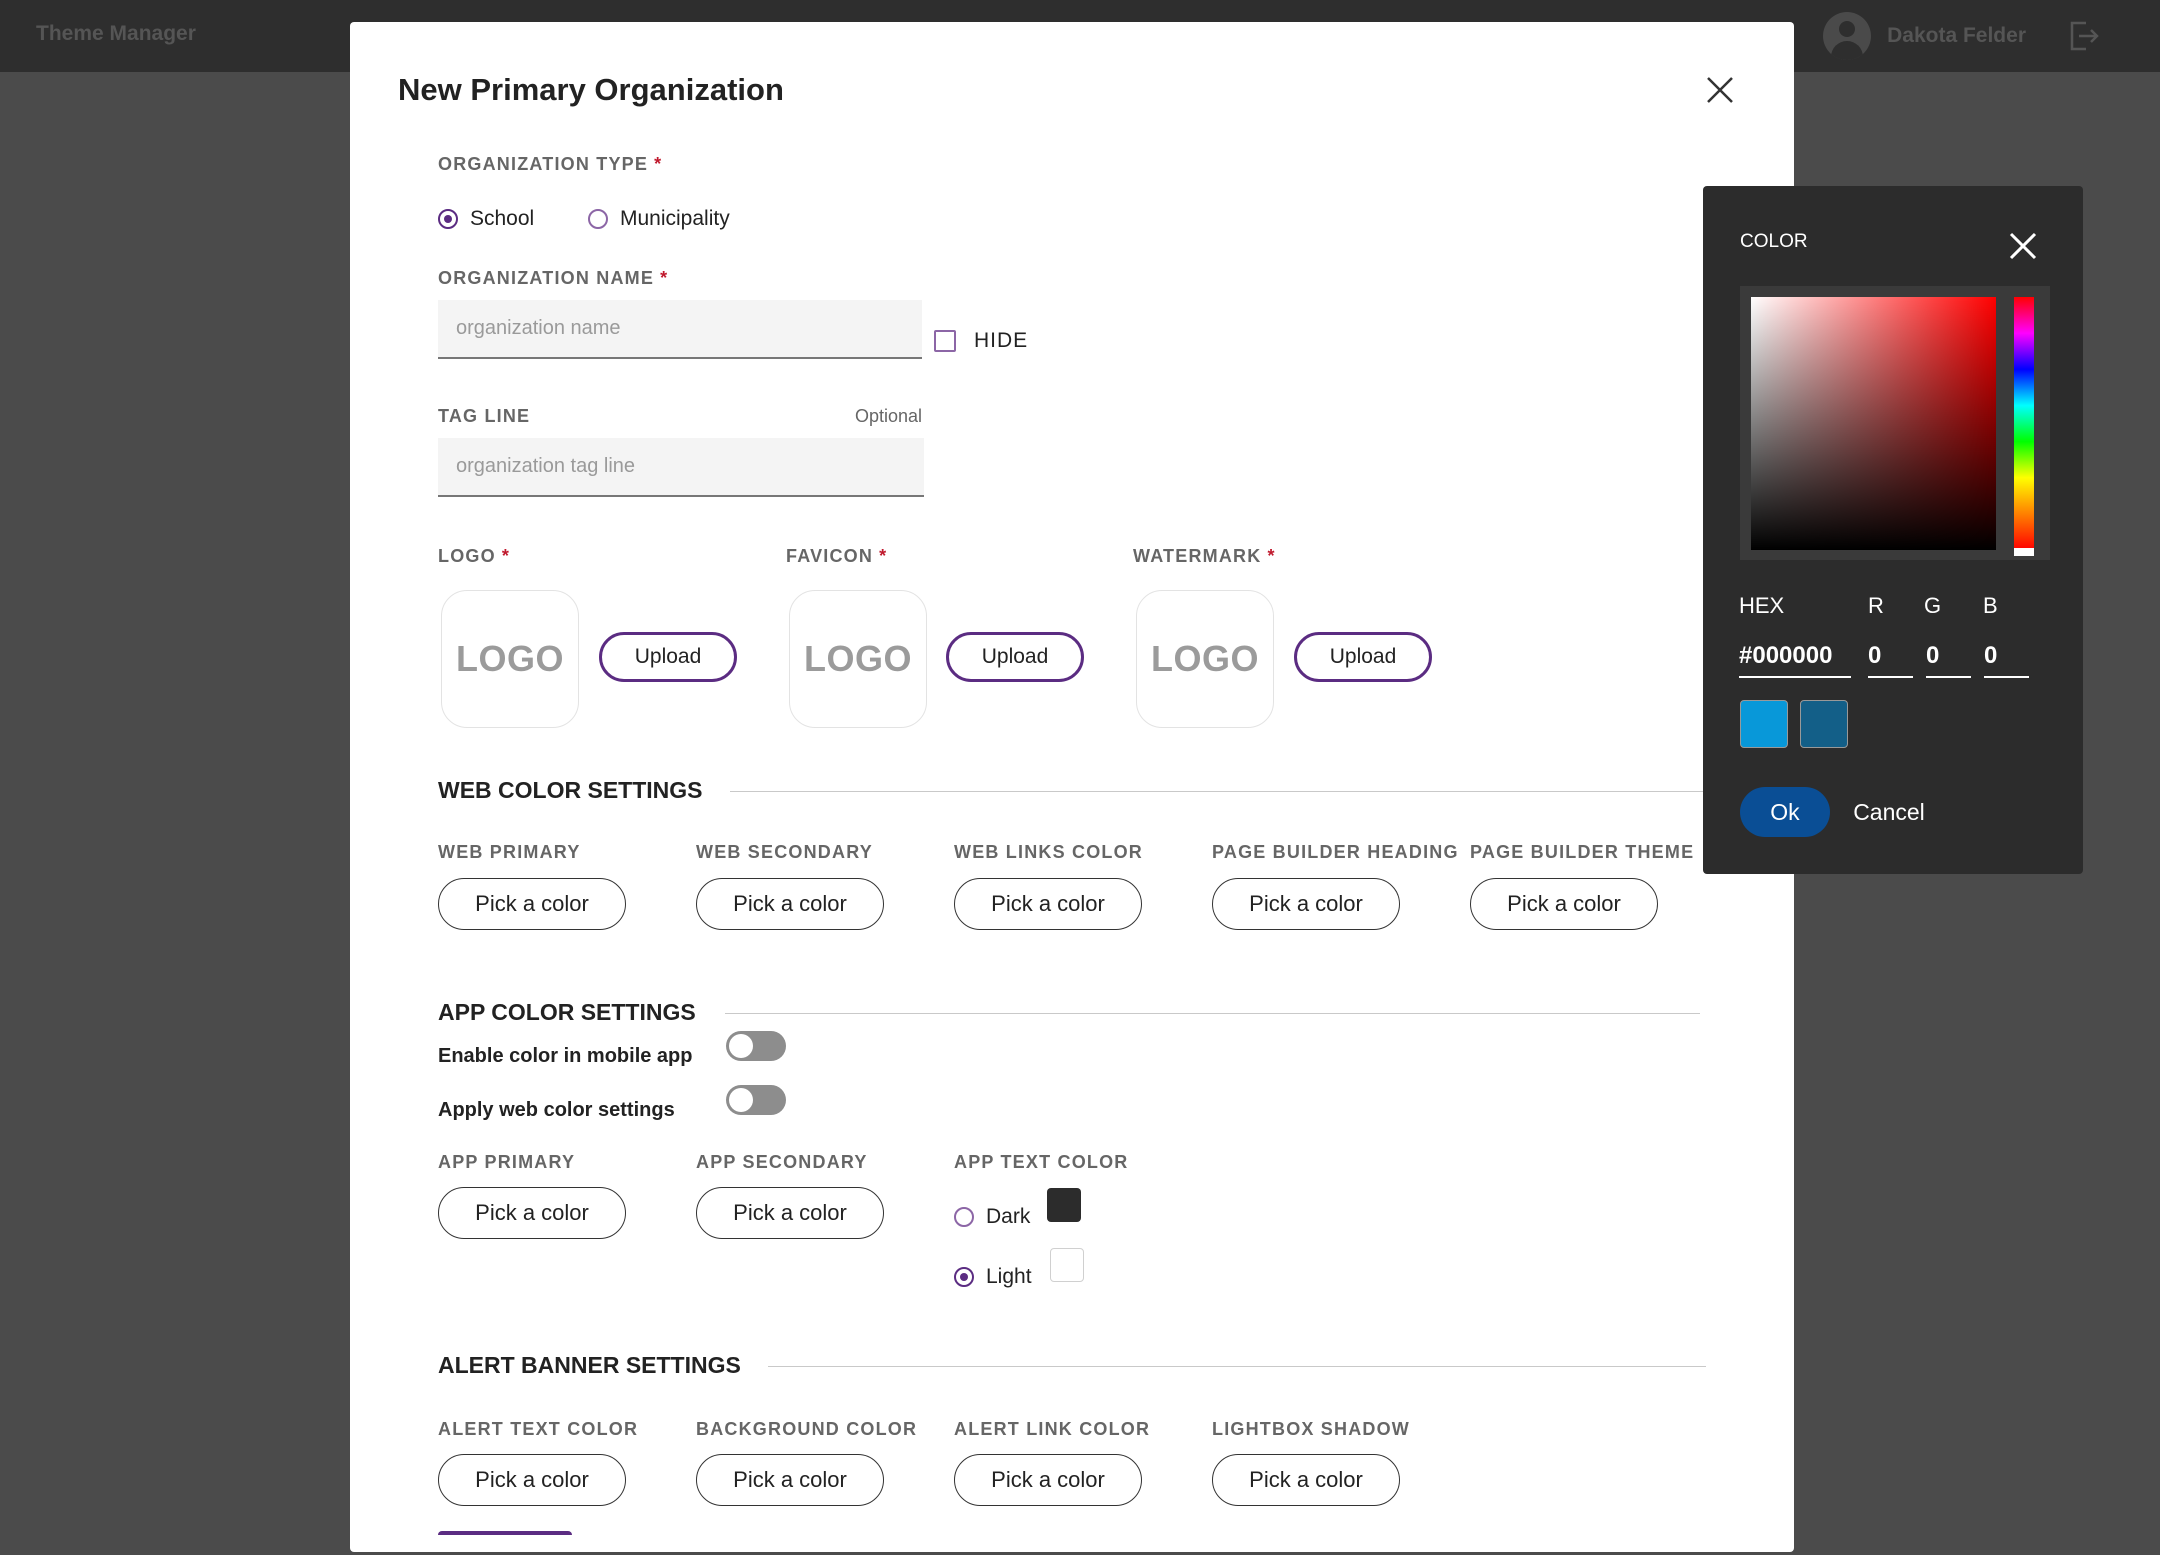 The image size is (2160, 1555). Describe the element at coordinates (591, 89) in the screenshot. I see `modal-title: New Primary Organization` at that location.